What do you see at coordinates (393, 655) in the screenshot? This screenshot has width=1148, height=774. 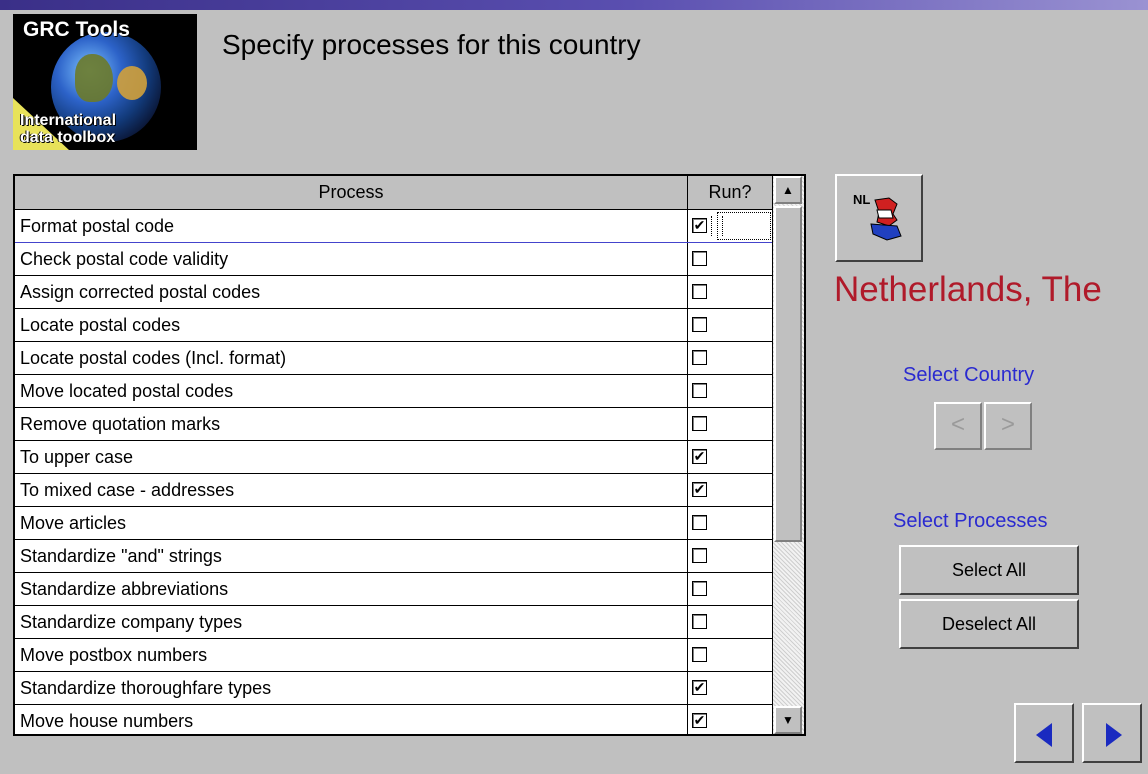 I see `table-row: Move postbox numbers` at bounding box center [393, 655].